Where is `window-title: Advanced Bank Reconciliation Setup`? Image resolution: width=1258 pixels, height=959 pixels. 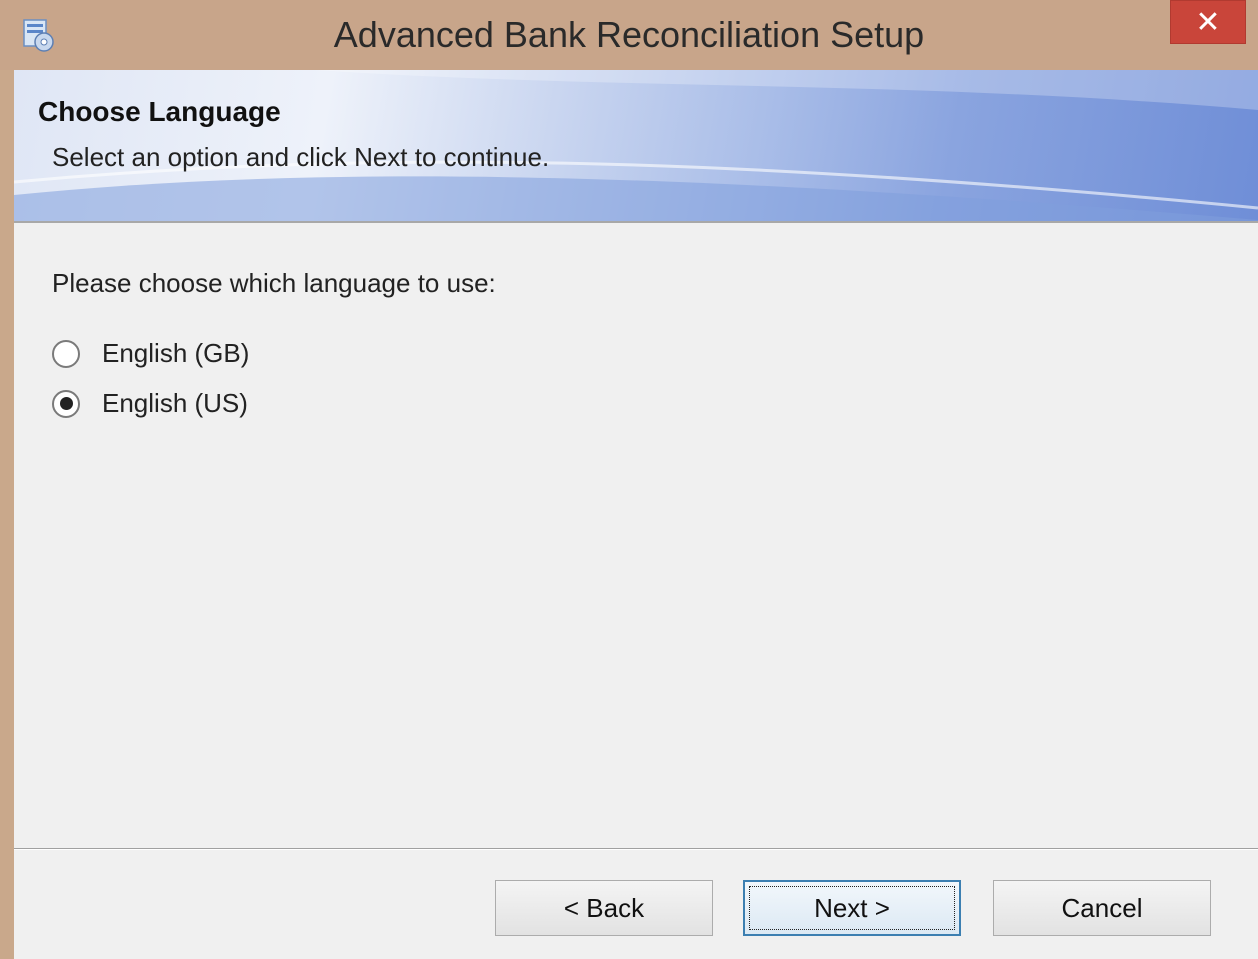 window-title: Advanced Bank Reconciliation Setup is located at coordinates (629, 34).